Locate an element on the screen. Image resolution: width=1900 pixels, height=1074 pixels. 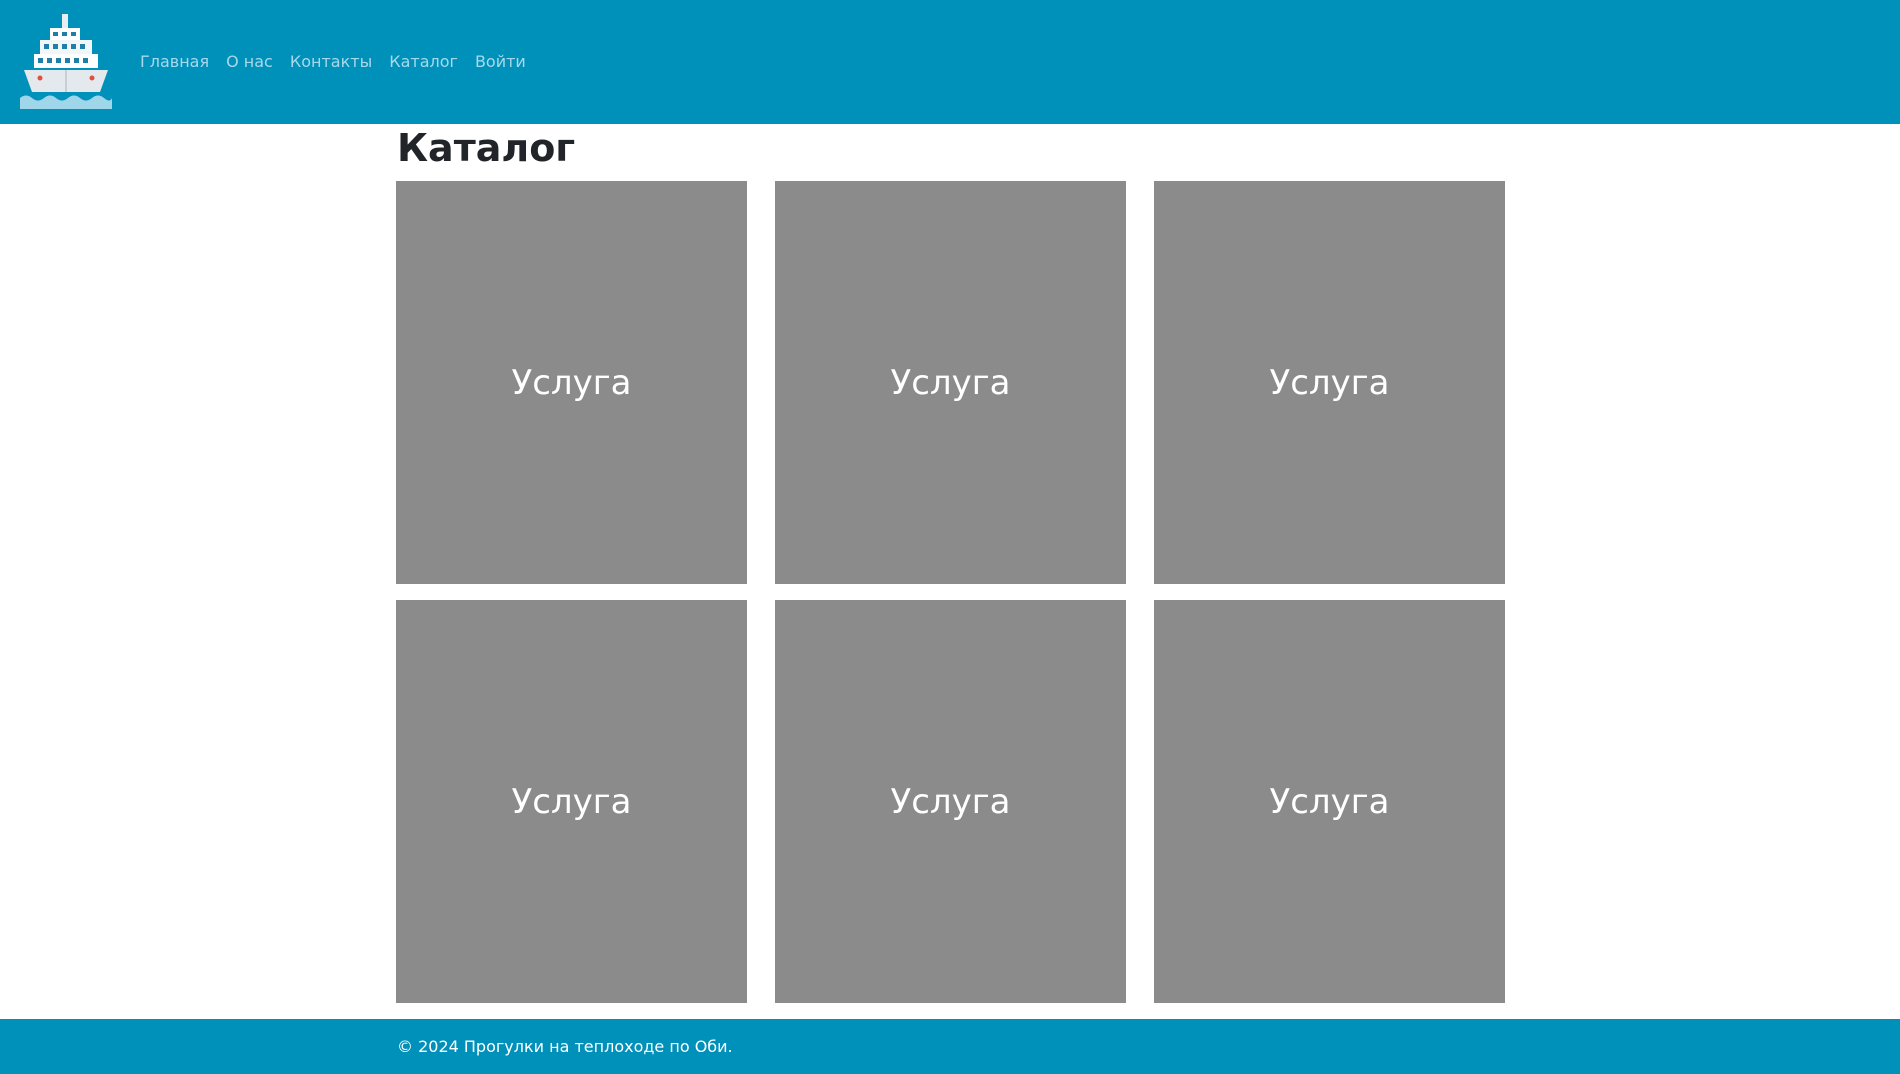
site-header: Главная О нас Контакты Каталог Войти is located at coordinates (950, 62).